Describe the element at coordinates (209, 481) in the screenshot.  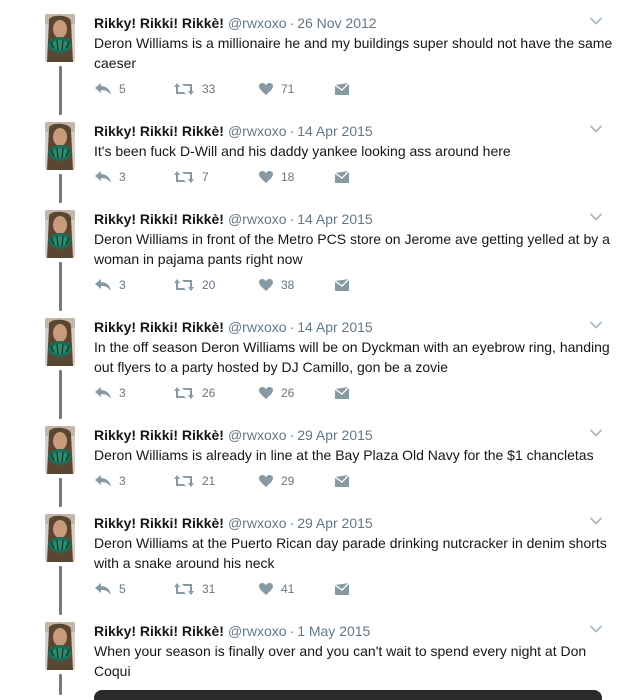
I see `retweet-count: 21` at that location.